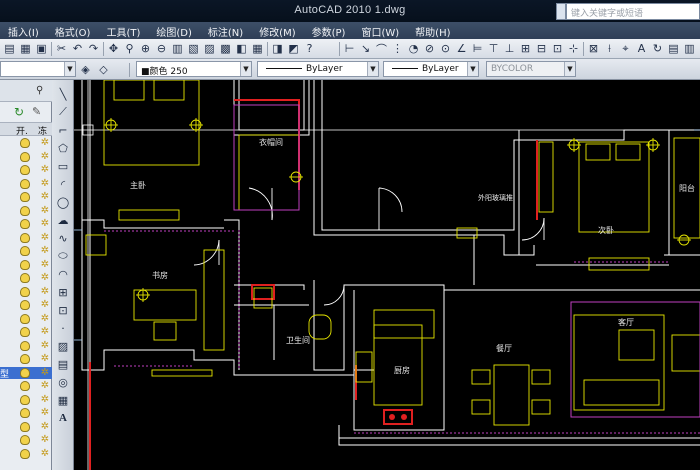 This screenshot has height=470, width=700. Describe the element at coordinates (63, 202) in the screenshot. I see `circle-icon: ◯` at that location.